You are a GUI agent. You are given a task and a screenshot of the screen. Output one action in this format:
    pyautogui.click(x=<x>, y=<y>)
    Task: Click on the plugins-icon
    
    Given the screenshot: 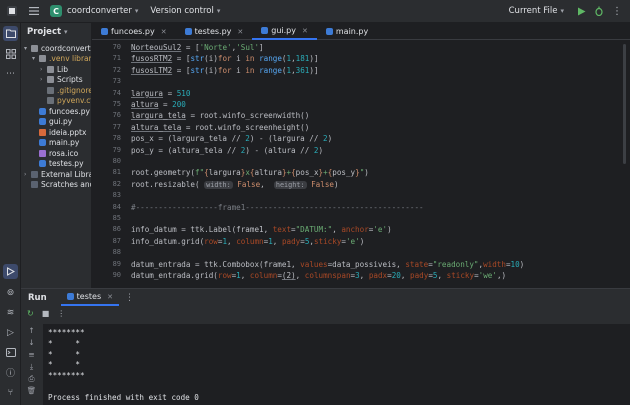 What is the action you would take?
    pyautogui.click(x=10, y=53)
    